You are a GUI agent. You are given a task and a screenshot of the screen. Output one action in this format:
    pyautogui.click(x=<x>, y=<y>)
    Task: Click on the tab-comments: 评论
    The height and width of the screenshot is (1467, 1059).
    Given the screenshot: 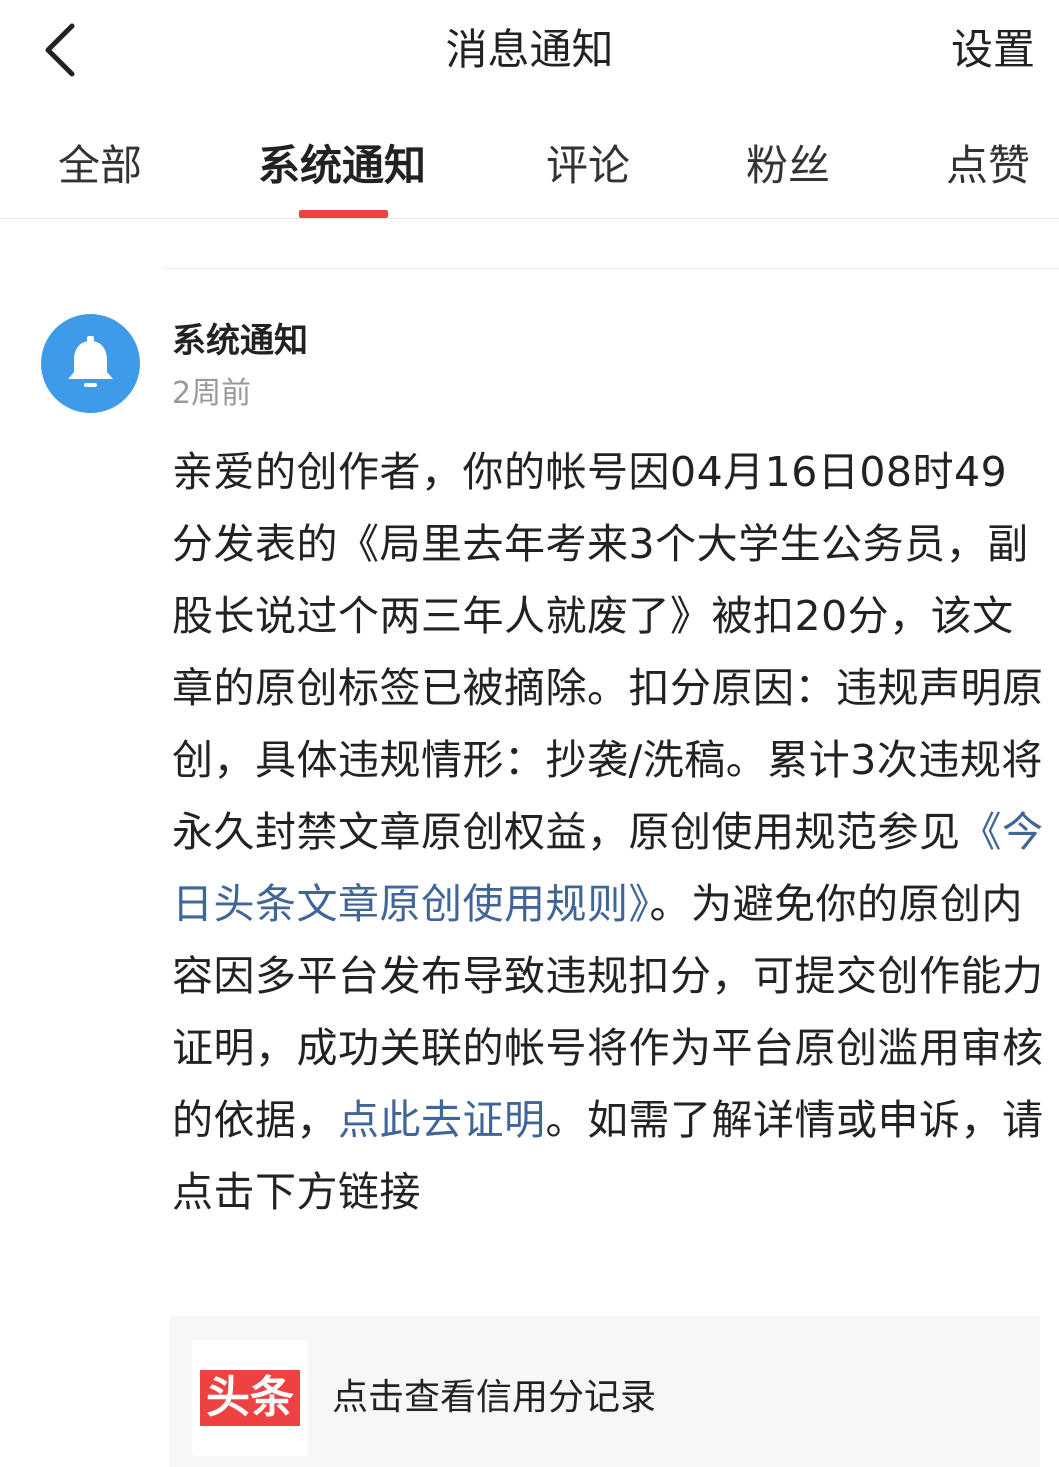 What is the action you would take?
    pyautogui.click(x=588, y=166)
    